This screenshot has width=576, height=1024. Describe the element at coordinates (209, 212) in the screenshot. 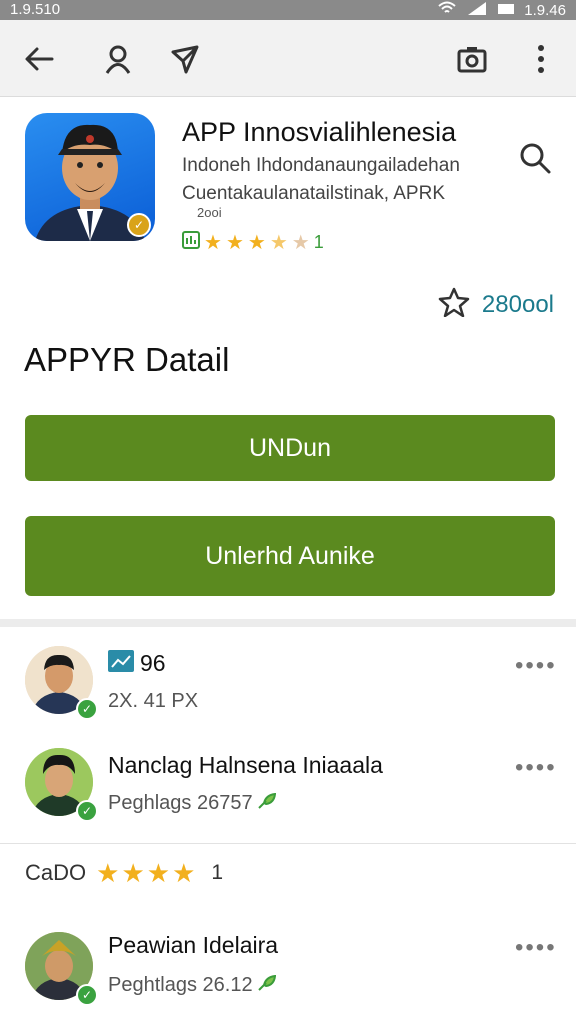

I see `app-year: 2ooi` at that location.